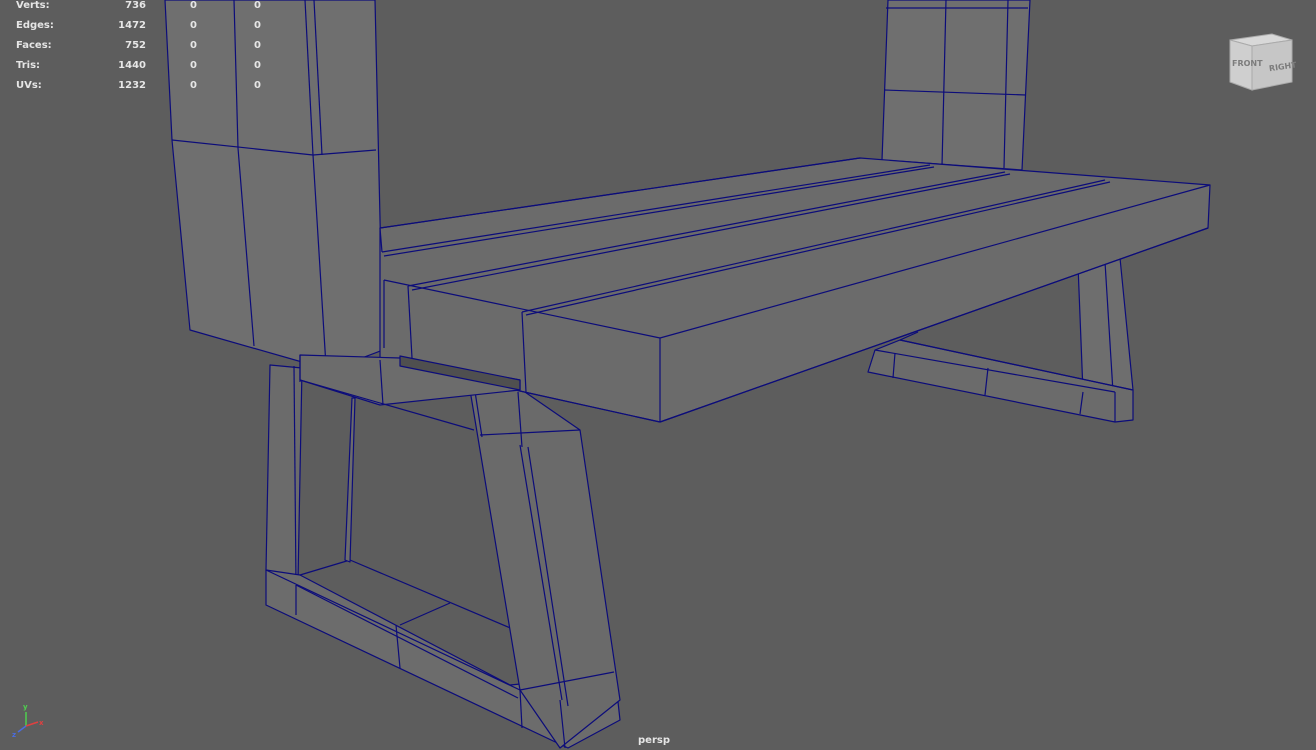  What do you see at coordinates (41, 723) in the screenshot?
I see `x-axis-label: x` at bounding box center [41, 723].